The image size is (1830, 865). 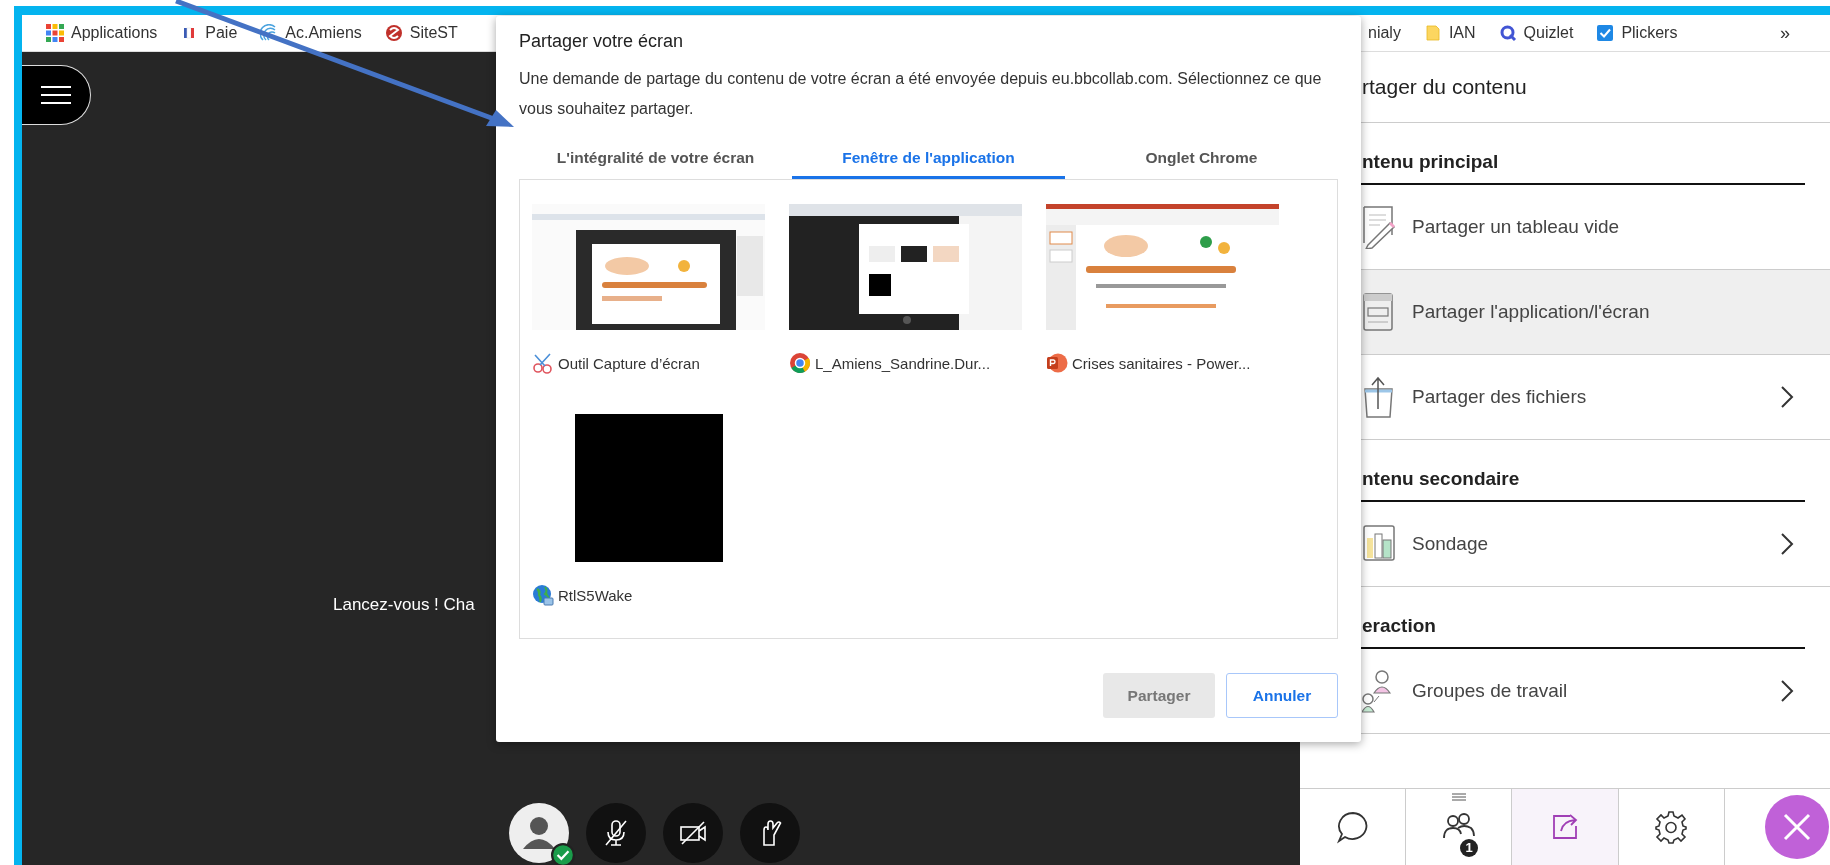 What do you see at coordinates (543, 595) in the screenshot?
I see `globe-icon` at bounding box center [543, 595].